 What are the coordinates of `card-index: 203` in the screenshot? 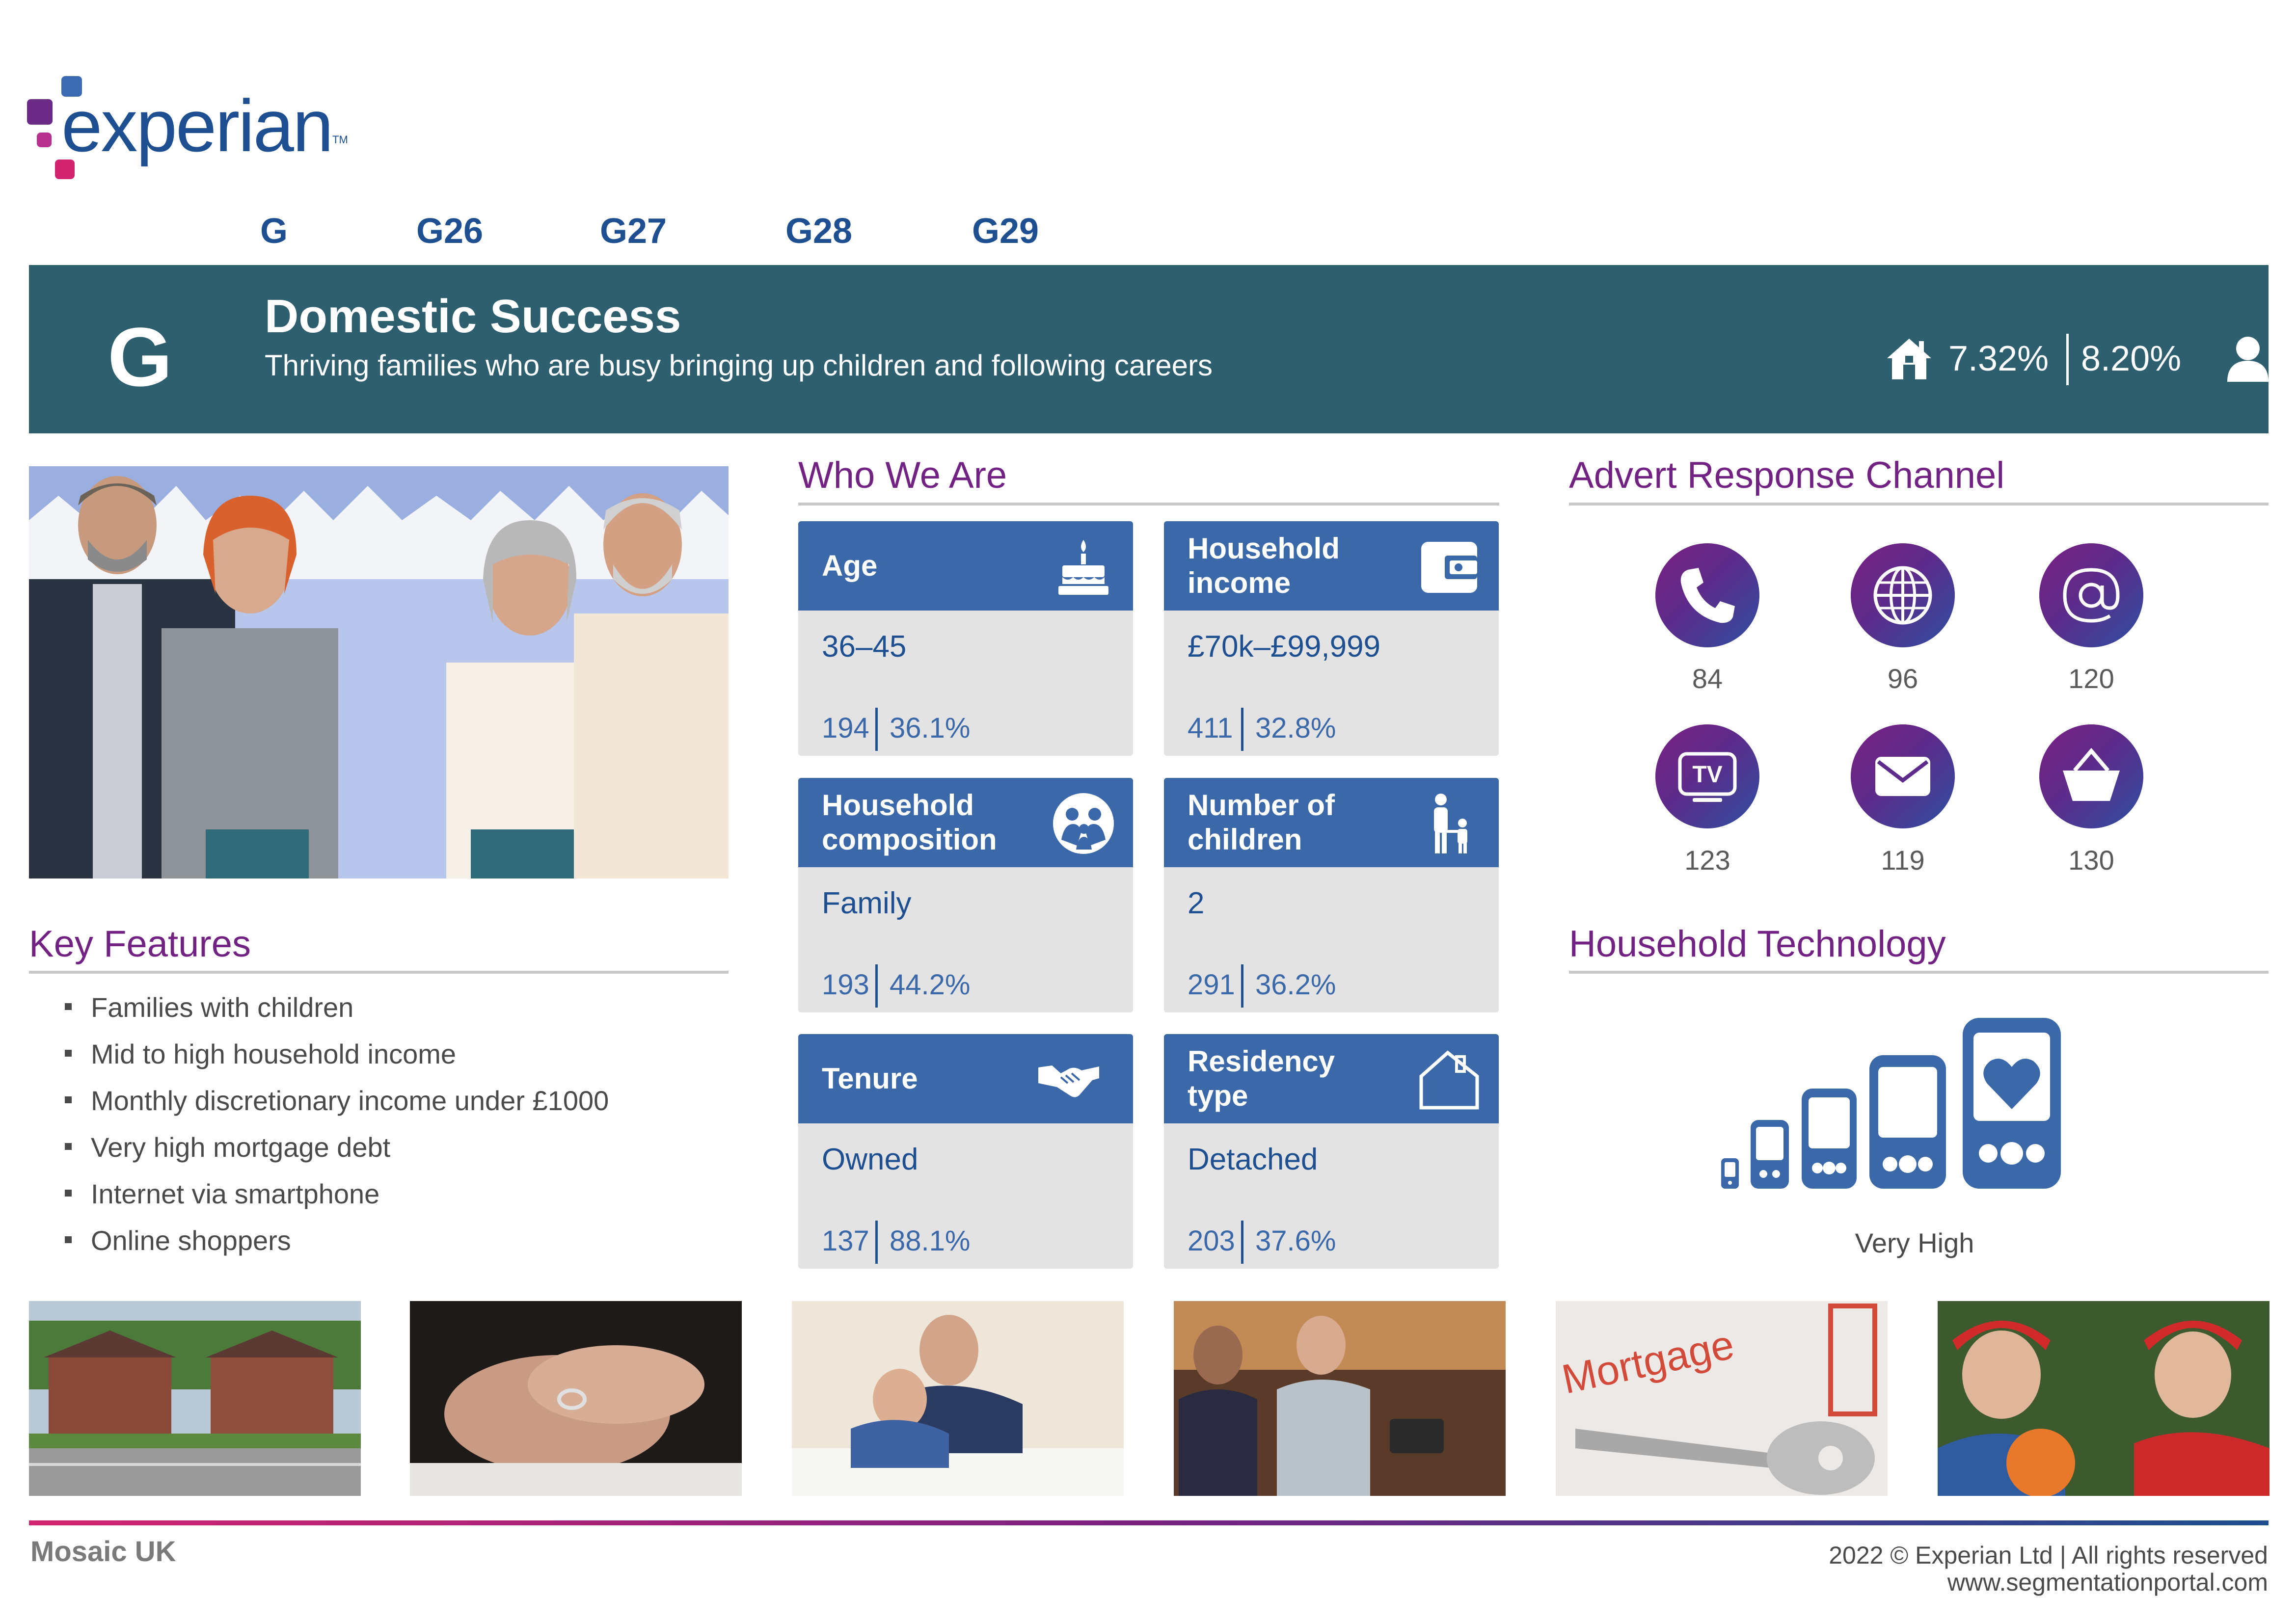 It's located at (1211, 1241).